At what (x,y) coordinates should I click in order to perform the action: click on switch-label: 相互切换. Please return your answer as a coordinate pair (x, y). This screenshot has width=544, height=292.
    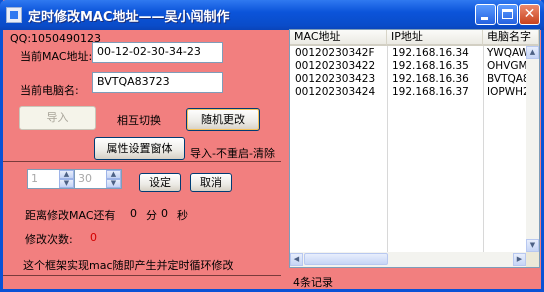
    Looking at the image, I should click on (139, 120).